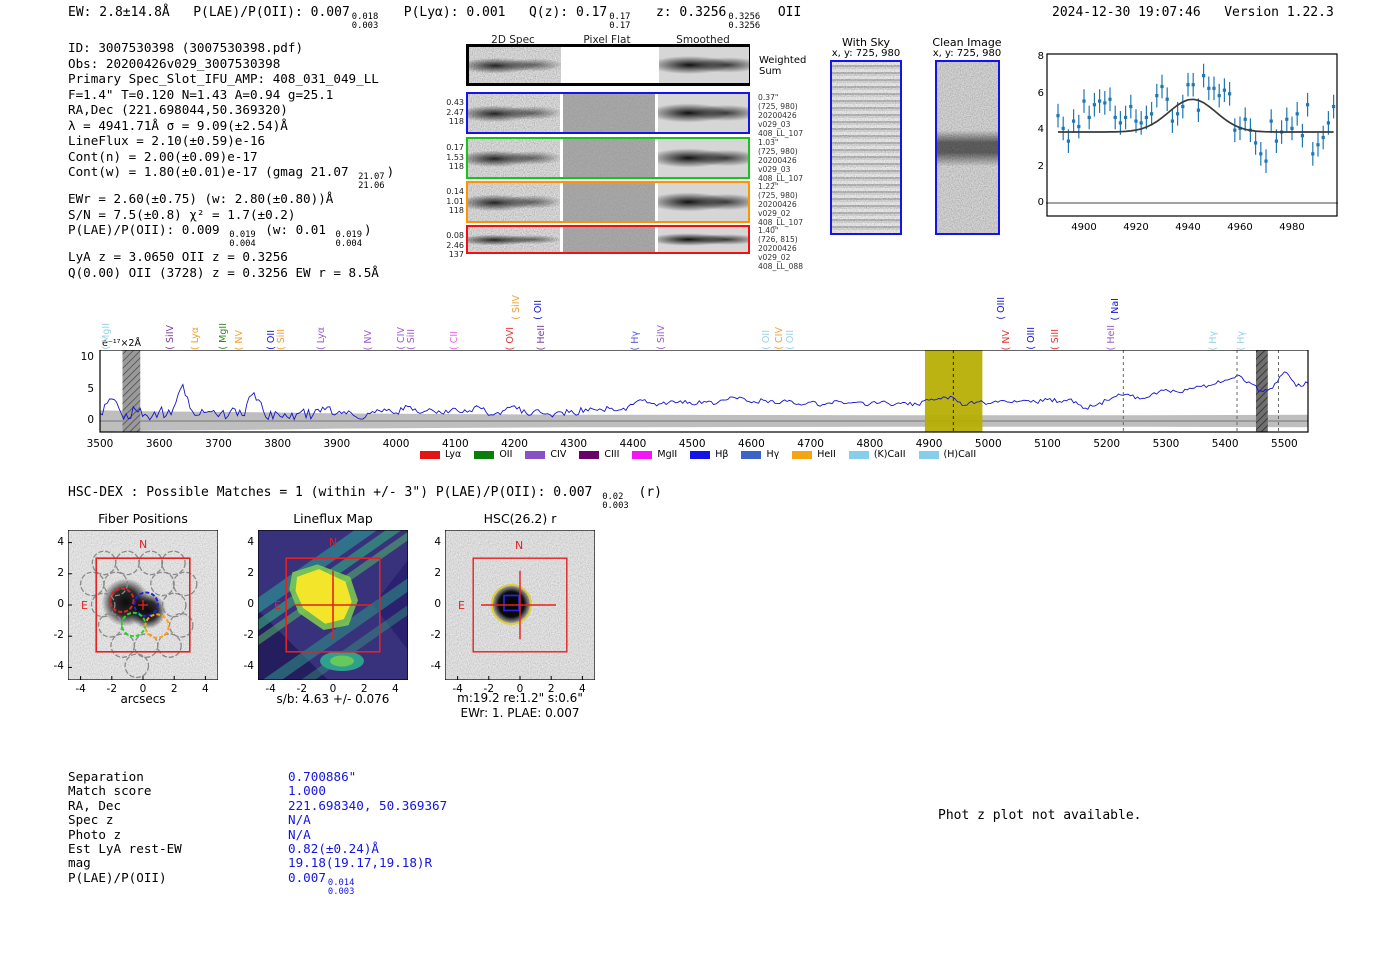  What do you see at coordinates (866, 147) in the screenshot?
I see `noise-texture` at bounding box center [866, 147].